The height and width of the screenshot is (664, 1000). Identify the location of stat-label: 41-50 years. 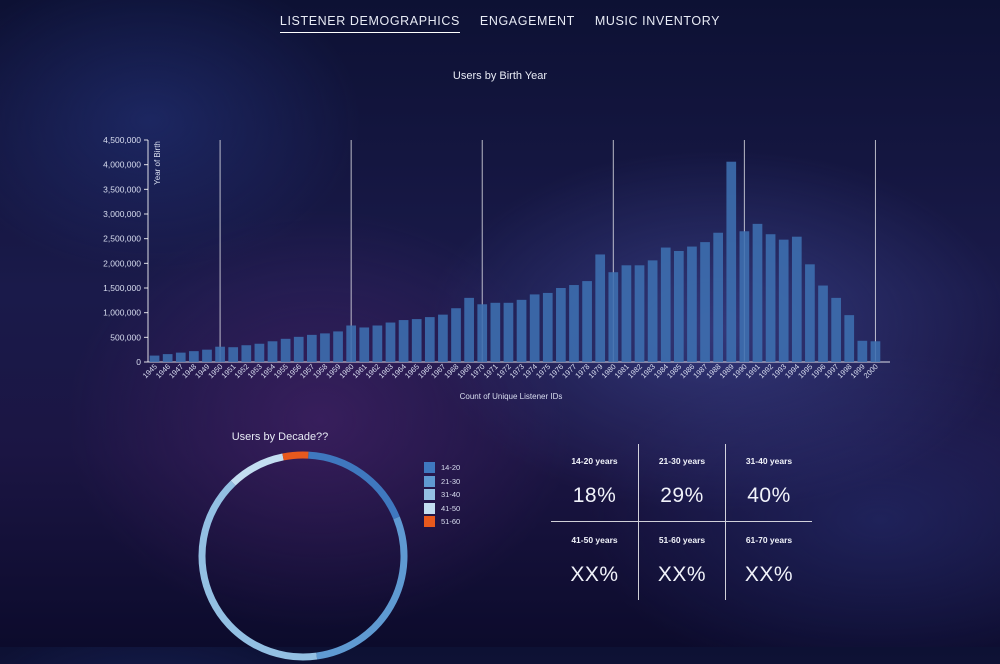
(594, 540).